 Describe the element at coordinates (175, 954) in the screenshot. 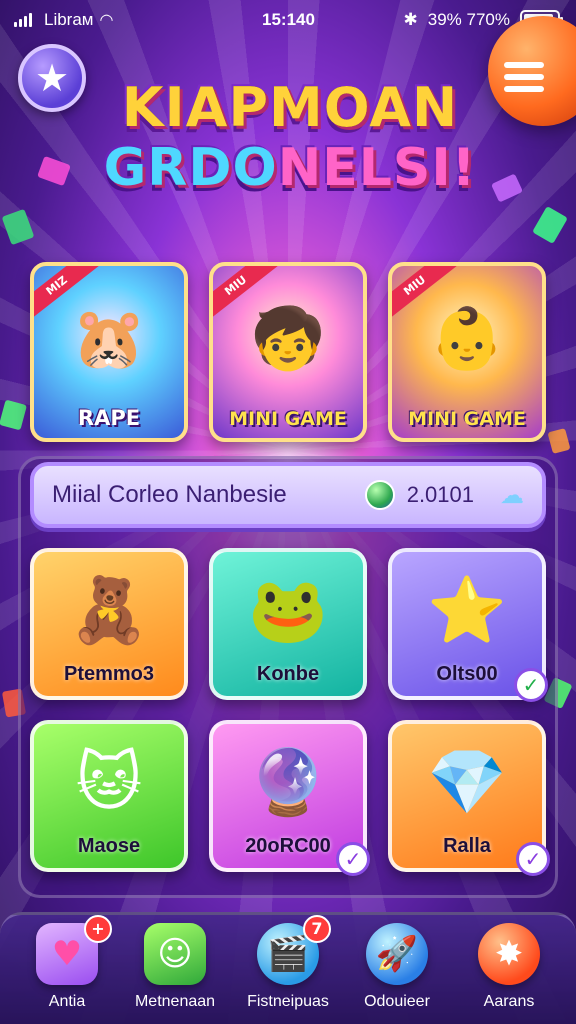

I see `monster-icon: ☺` at that location.